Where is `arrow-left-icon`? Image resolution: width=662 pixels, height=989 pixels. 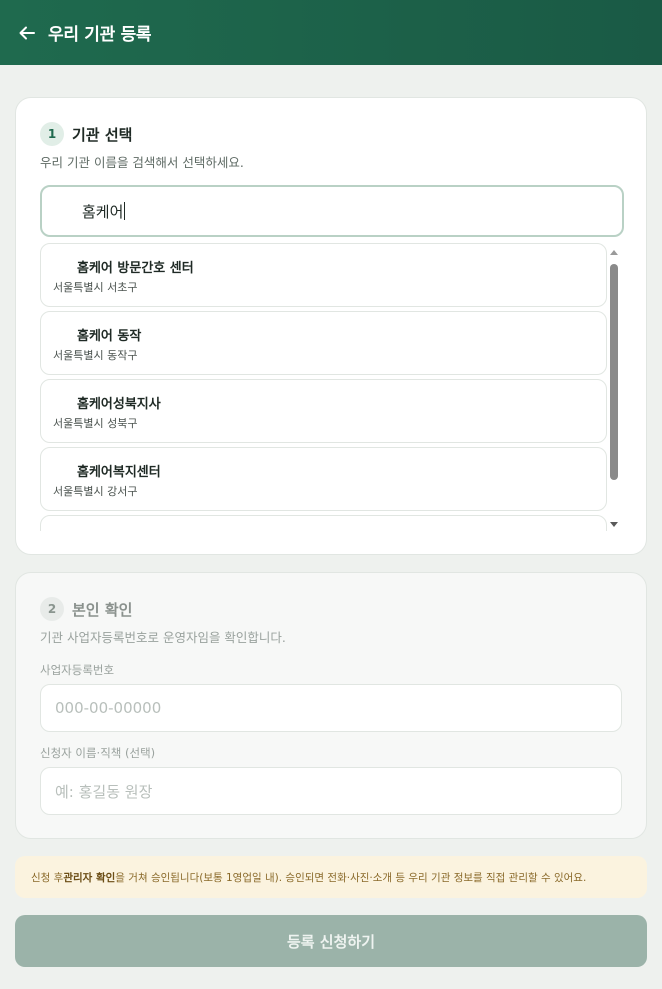 arrow-left-icon is located at coordinates (27, 32).